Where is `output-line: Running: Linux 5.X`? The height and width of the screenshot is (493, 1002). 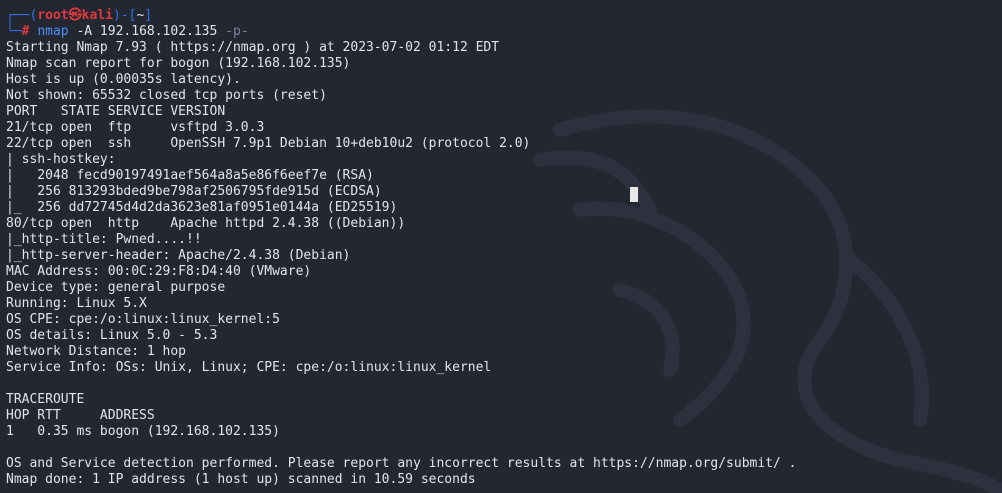 output-line: Running: Linux 5.X is located at coordinates (76, 303).